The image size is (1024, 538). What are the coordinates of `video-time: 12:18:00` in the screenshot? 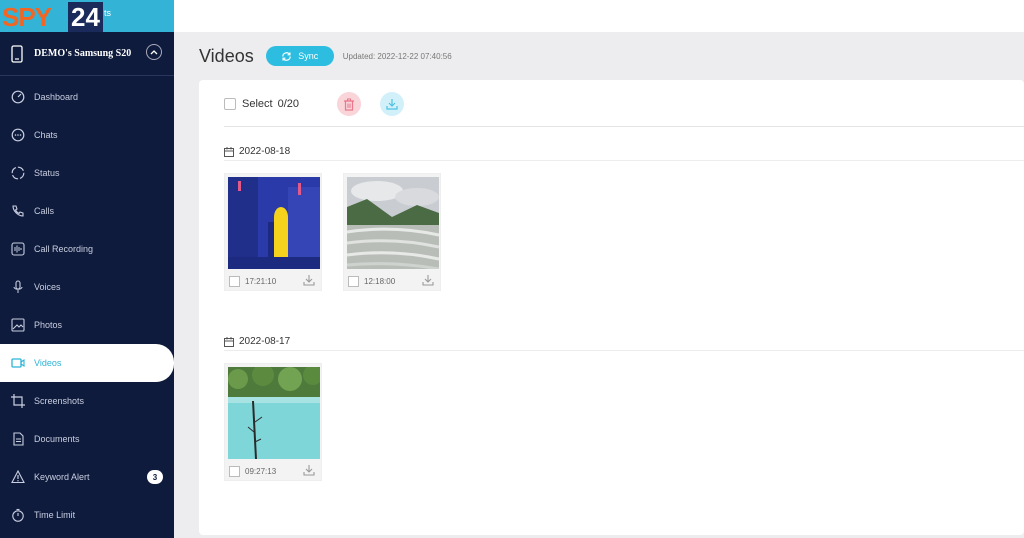 It's located at (380, 281).